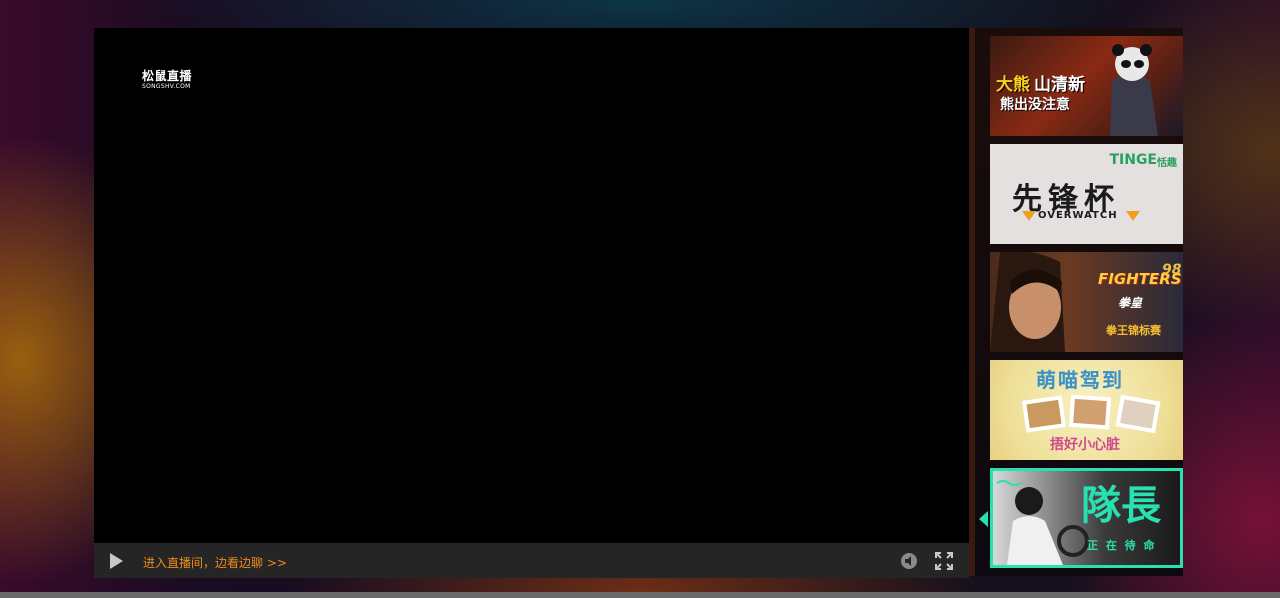 Image resolution: width=1280 pixels, height=598 pixels. Describe the element at coordinates (1086, 302) in the screenshot. I see `stream-thumbnail-3: FIGHTERS 98 拳皇 拳王锦标赛` at that location.